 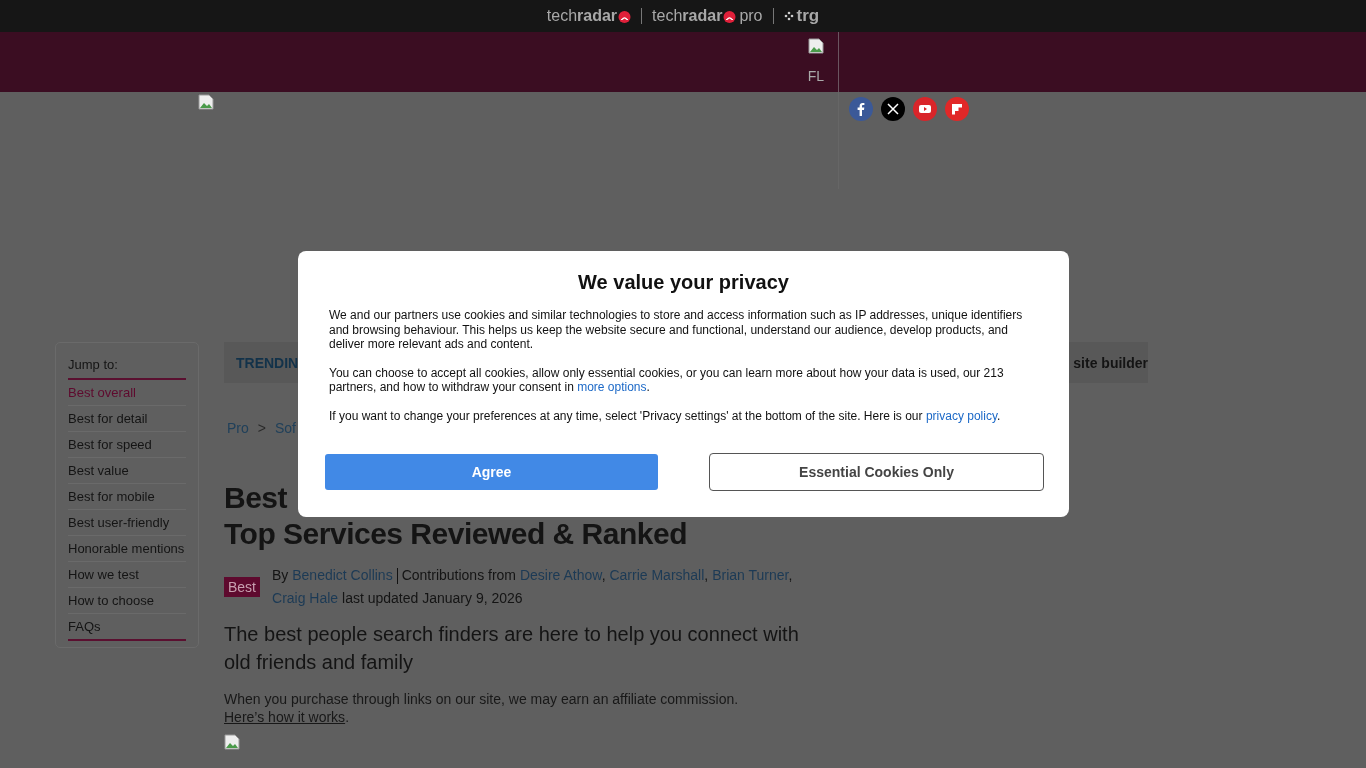 What do you see at coordinates (1110, 362) in the screenshot?
I see `trending-link: site builder` at bounding box center [1110, 362].